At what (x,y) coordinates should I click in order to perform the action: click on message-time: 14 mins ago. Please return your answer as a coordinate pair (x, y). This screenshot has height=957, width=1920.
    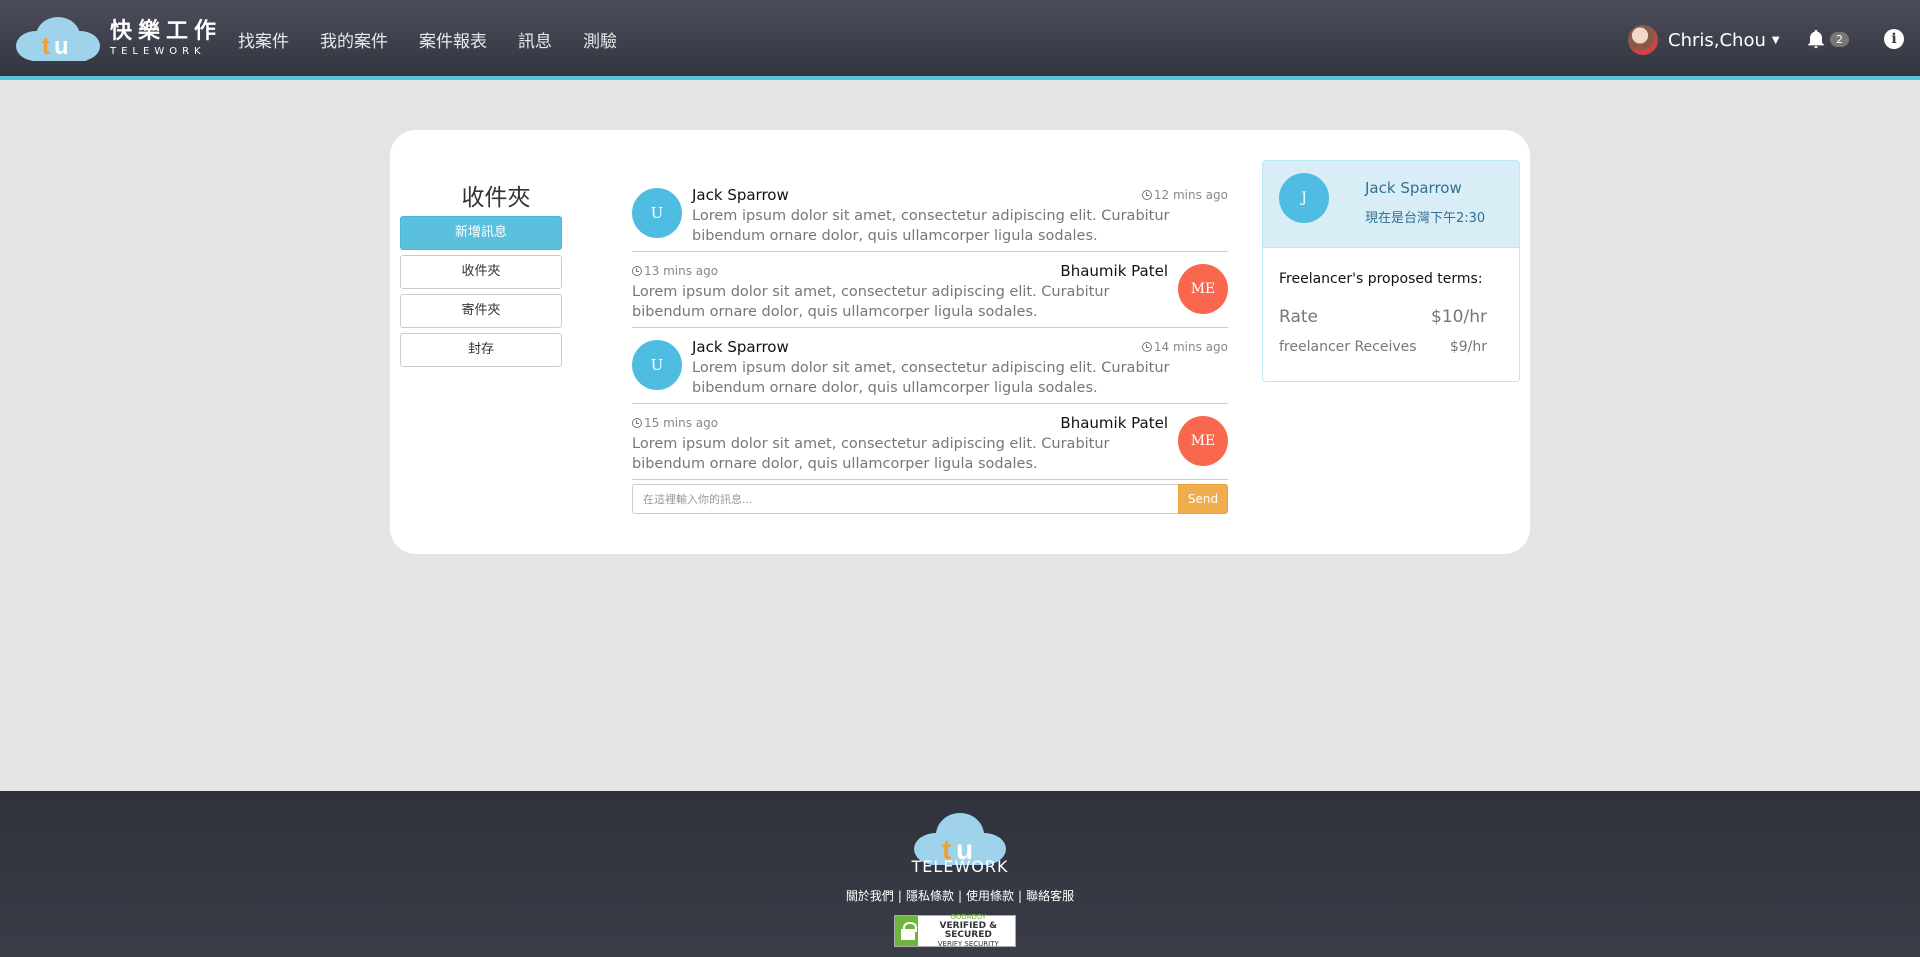
    Looking at the image, I should click on (1184, 347).